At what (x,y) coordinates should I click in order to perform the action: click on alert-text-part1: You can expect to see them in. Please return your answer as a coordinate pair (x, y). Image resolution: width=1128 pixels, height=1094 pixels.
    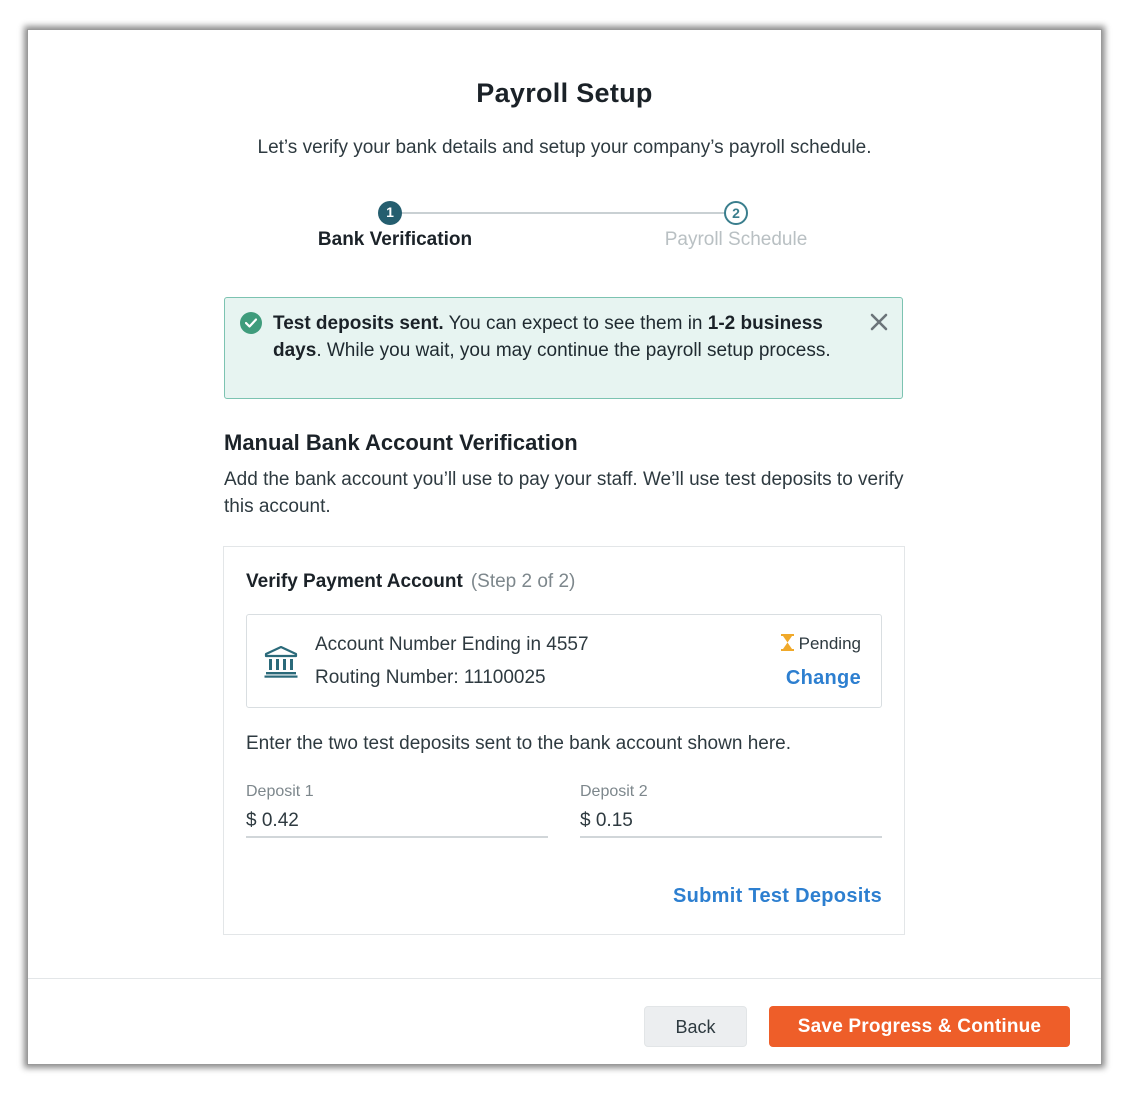
    Looking at the image, I should click on (575, 323).